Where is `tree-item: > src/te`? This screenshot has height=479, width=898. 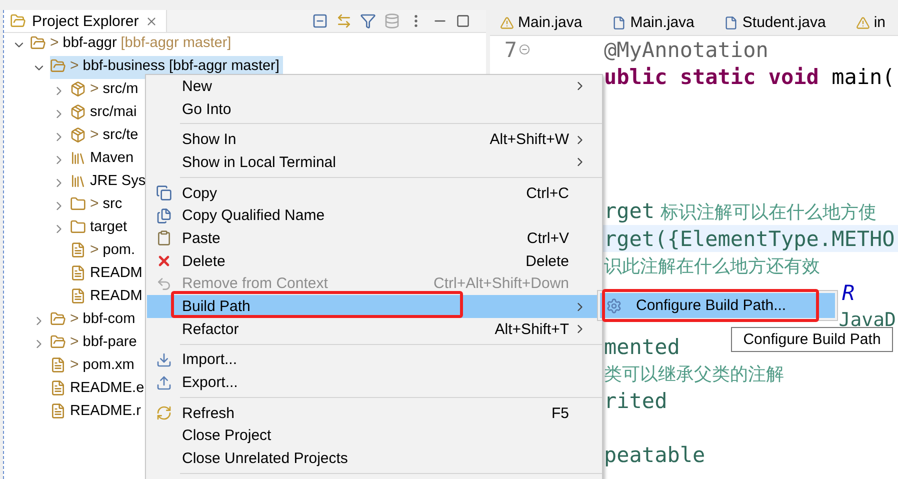
tree-item: > src/te is located at coordinates (106, 136).